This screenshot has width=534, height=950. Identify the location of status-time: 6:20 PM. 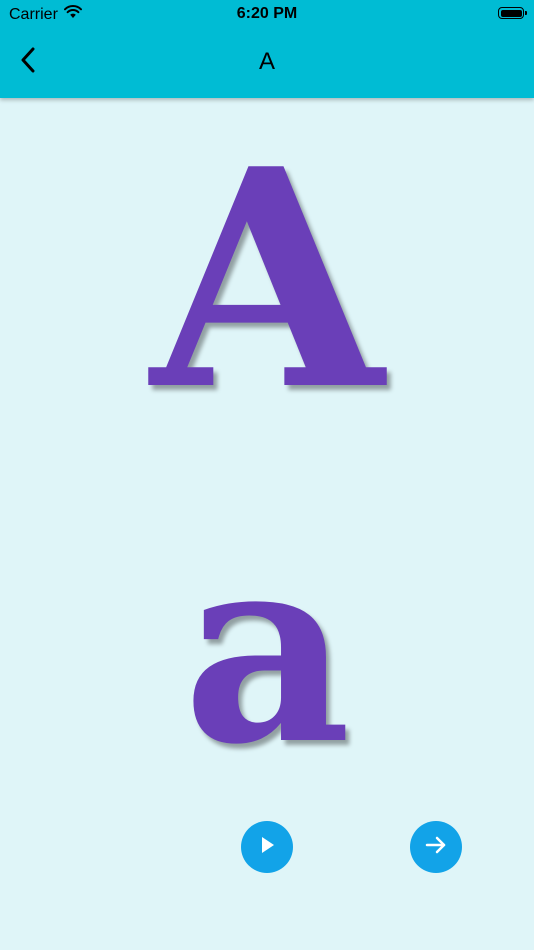
(267, 13).